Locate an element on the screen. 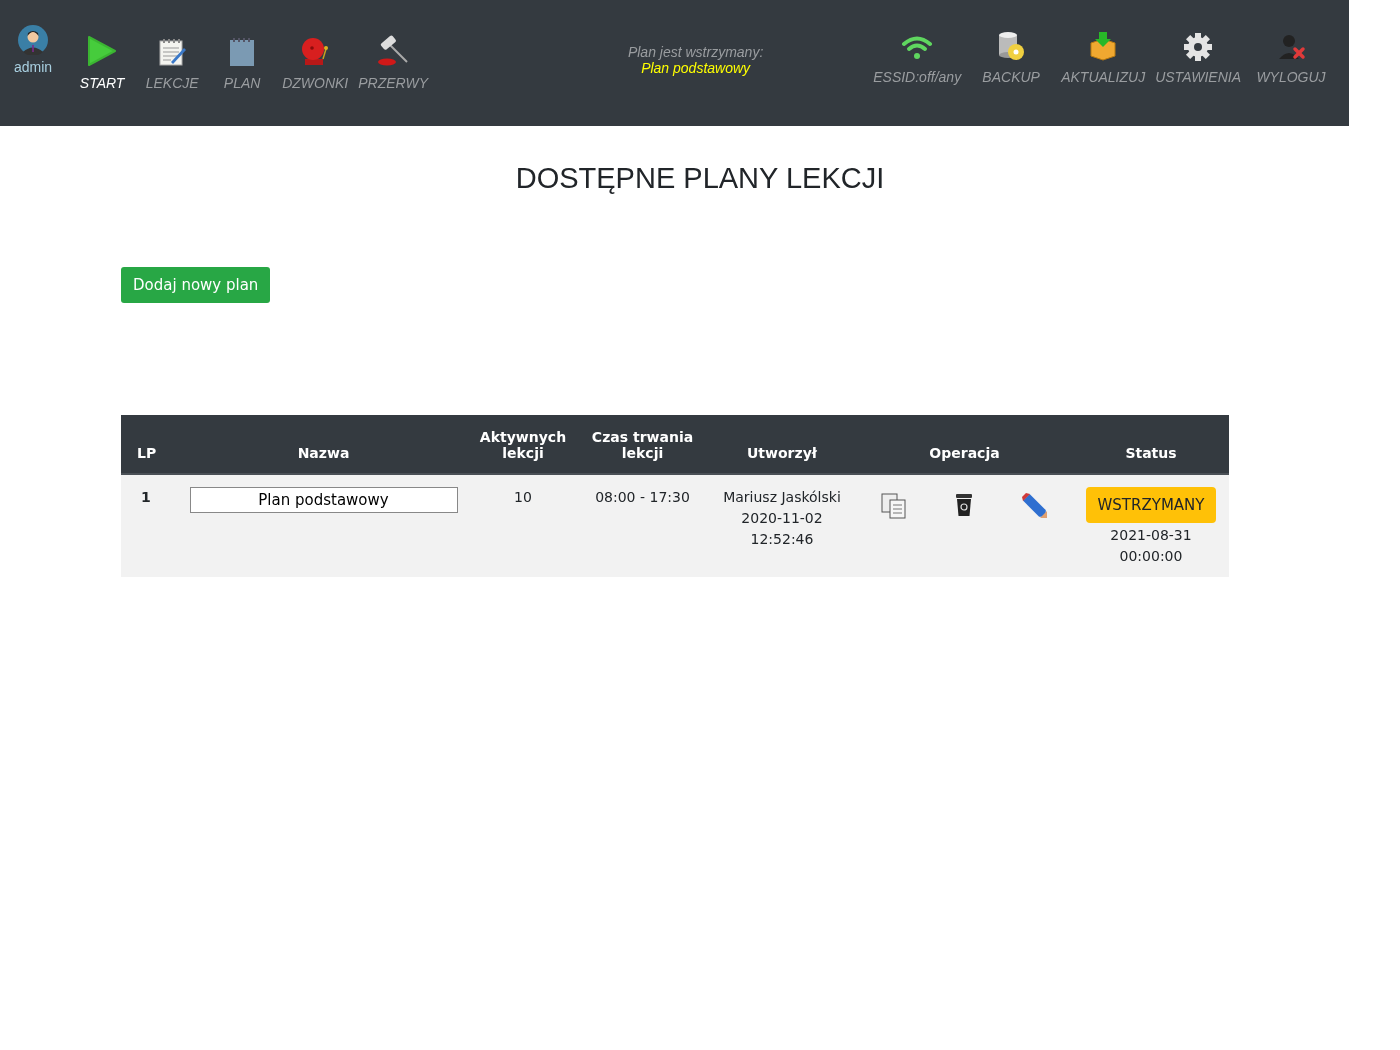  column-header: Operacja is located at coordinates (964, 444).